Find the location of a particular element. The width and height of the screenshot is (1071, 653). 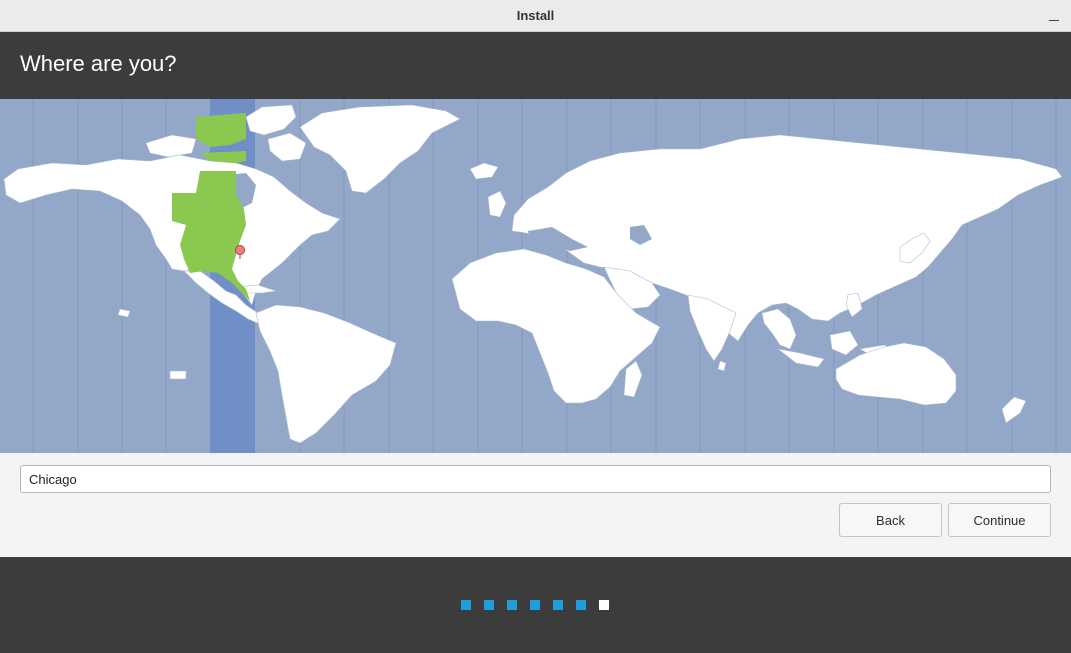

continue-button: Continue is located at coordinates (999, 520).